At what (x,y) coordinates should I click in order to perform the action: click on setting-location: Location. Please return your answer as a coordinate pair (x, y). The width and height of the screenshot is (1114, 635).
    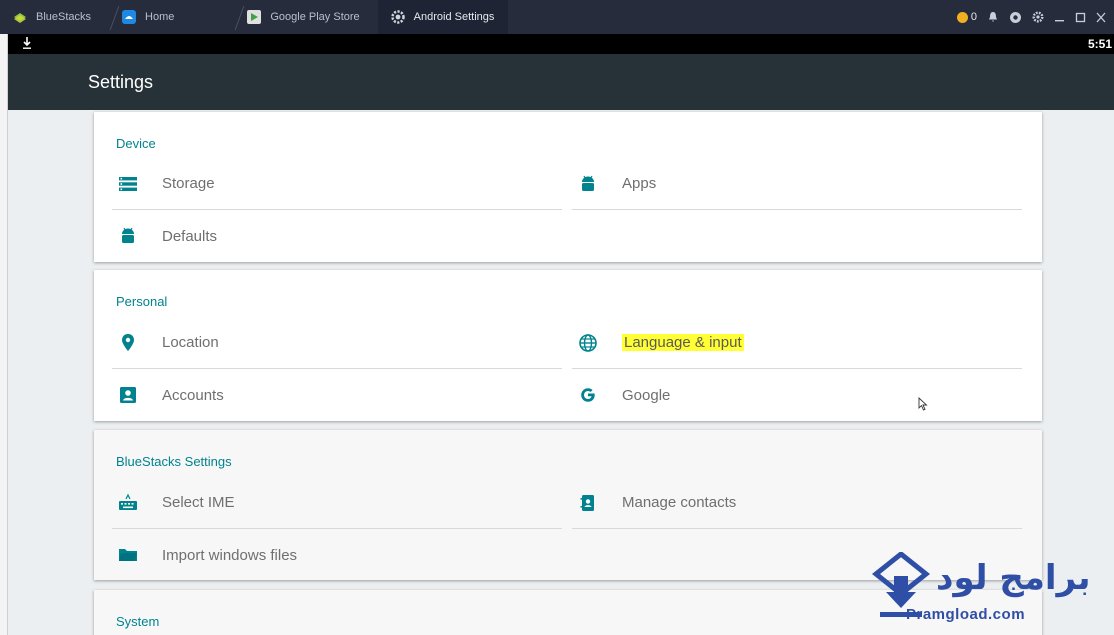
    Looking at the image, I should click on (337, 343).